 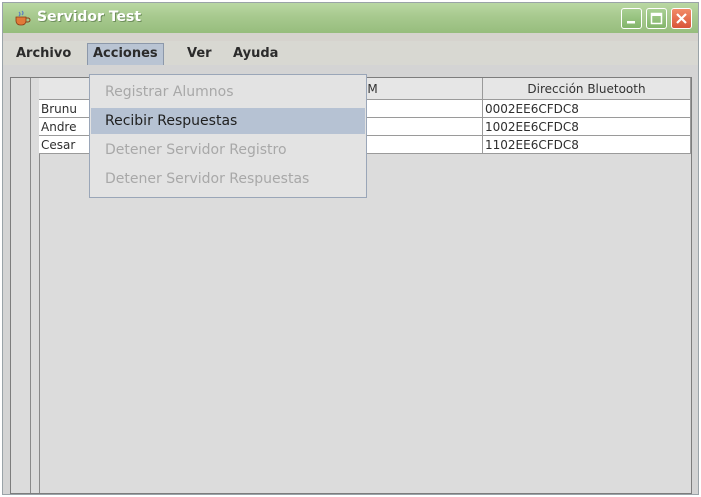 What do you see at coordinates (125, 54) in the screenshot?
I see `menu-acciones: Acciones` at bounding box center [125, 54].